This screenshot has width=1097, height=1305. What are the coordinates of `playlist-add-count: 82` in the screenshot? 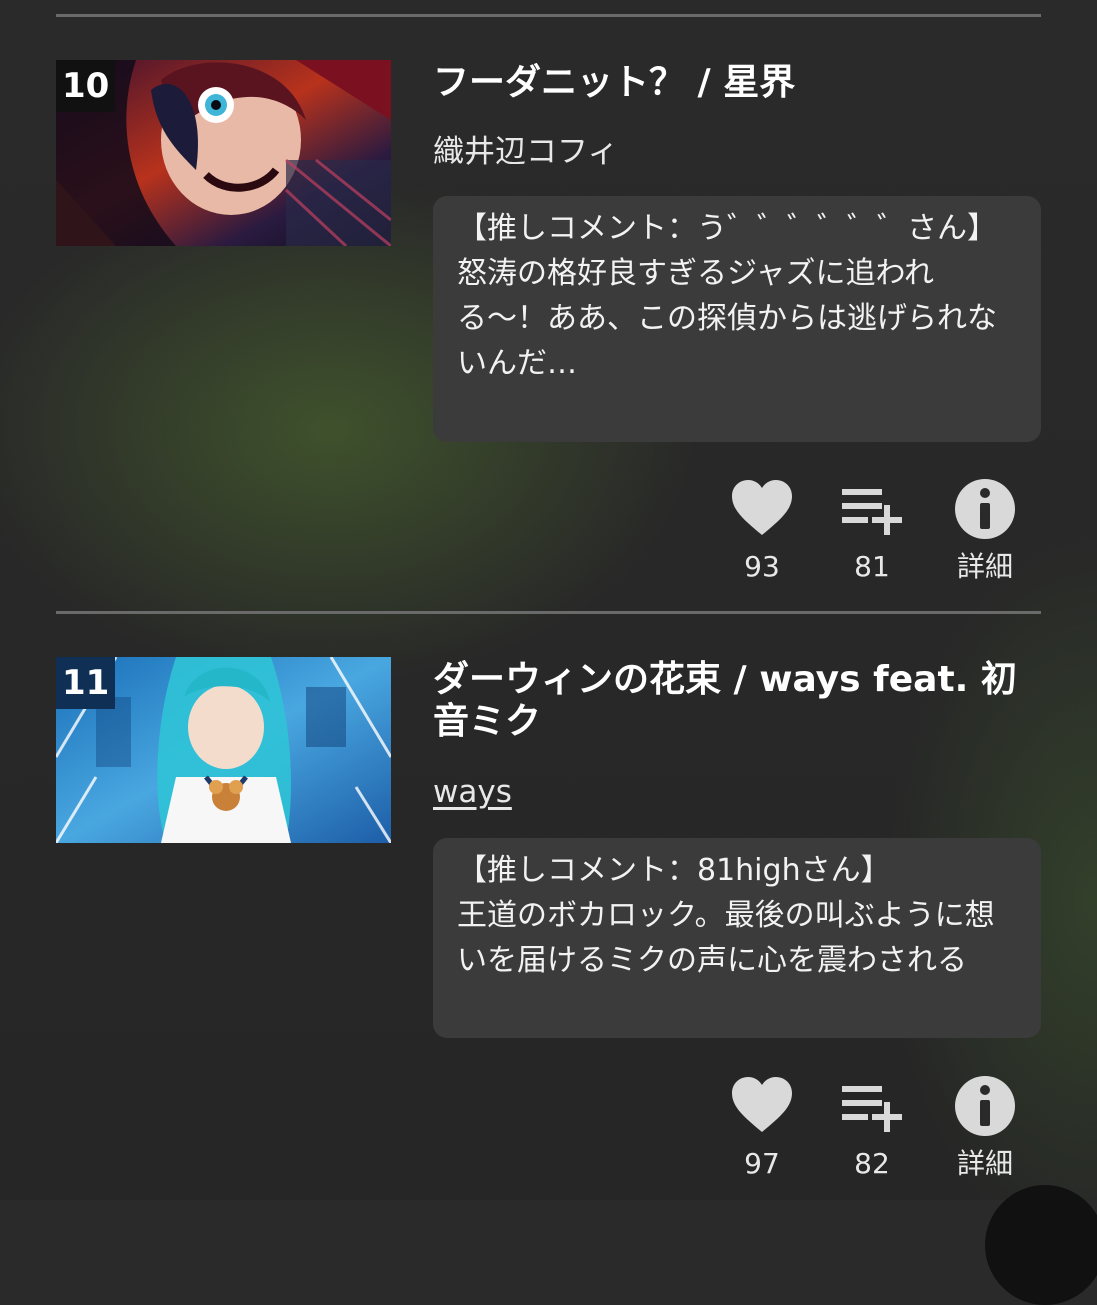 It's located at (872, 1163).